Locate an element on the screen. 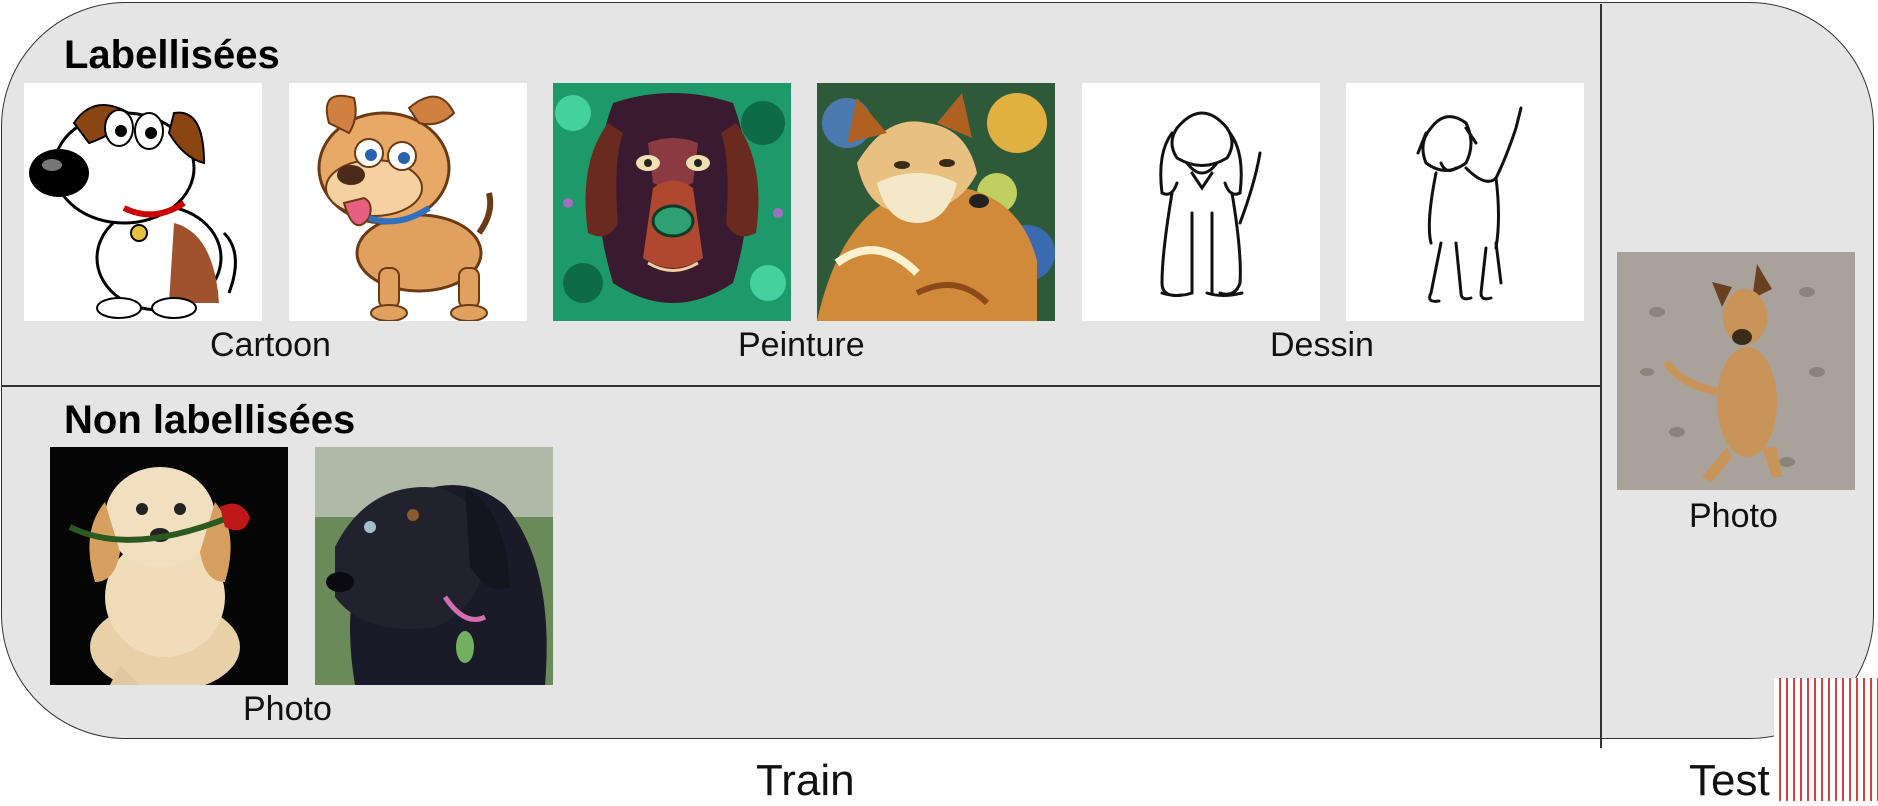 Image resolution: width=1878 pixels, height=806 pixels. photo-test-dog-image is located at coordinates (1736, 371).